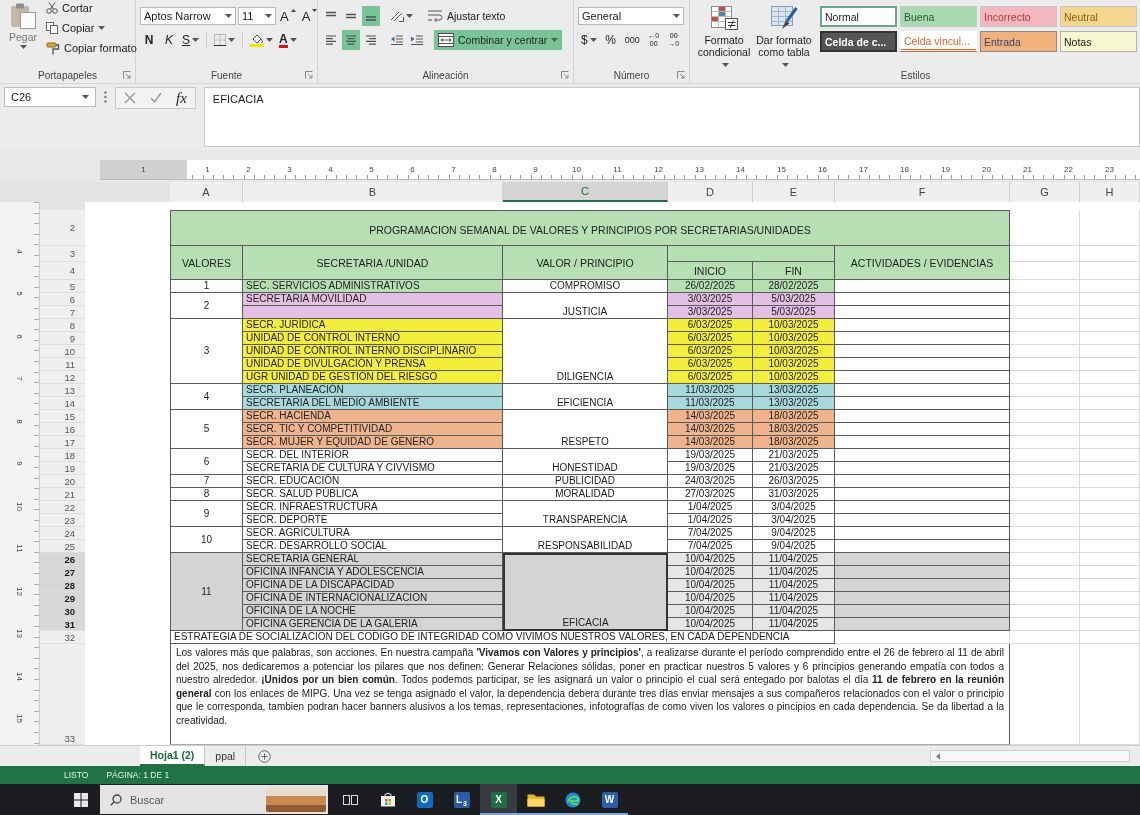 The image size is (1140, 815). I want to click on sheet-tab: Hoja1 (2), so click(173, 756).